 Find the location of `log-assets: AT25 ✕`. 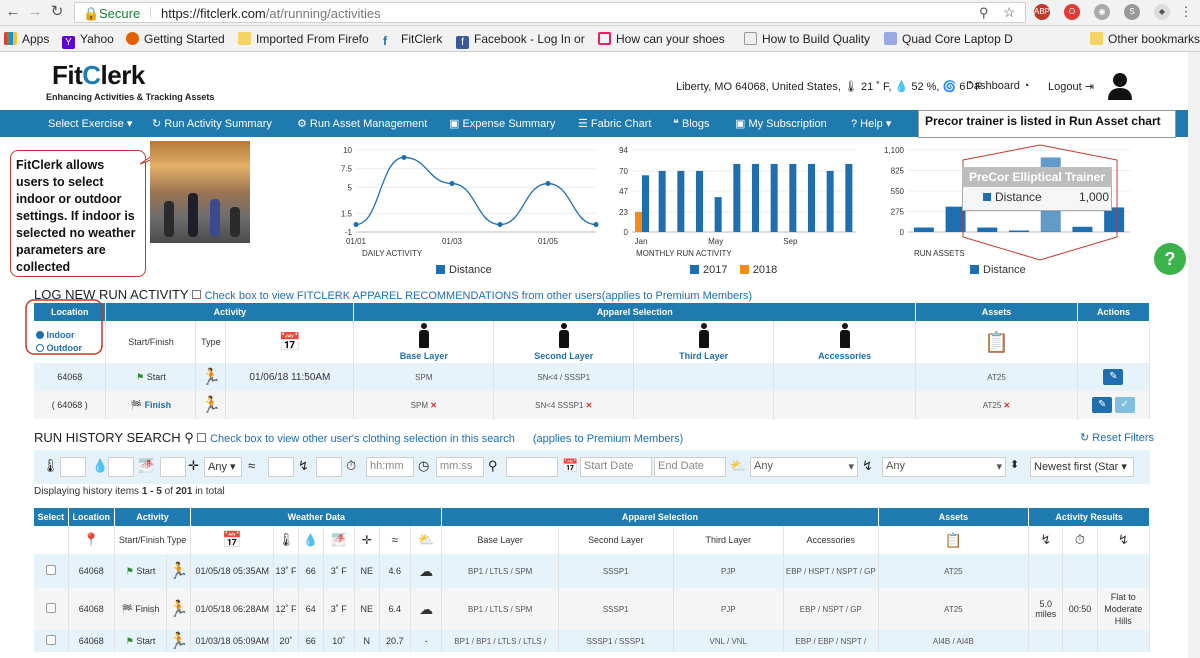

log-assets: AT25 ✕ is located at coordinates (996, 405).